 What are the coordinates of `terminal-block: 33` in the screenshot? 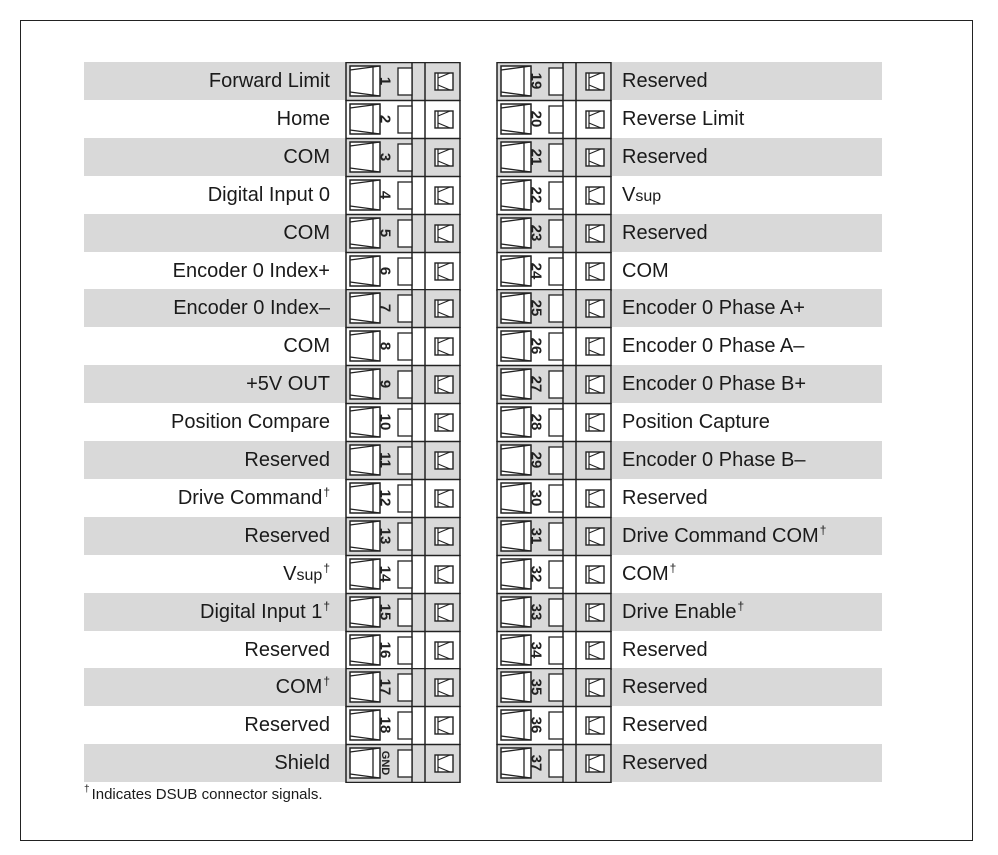 It's located at (554, 612).